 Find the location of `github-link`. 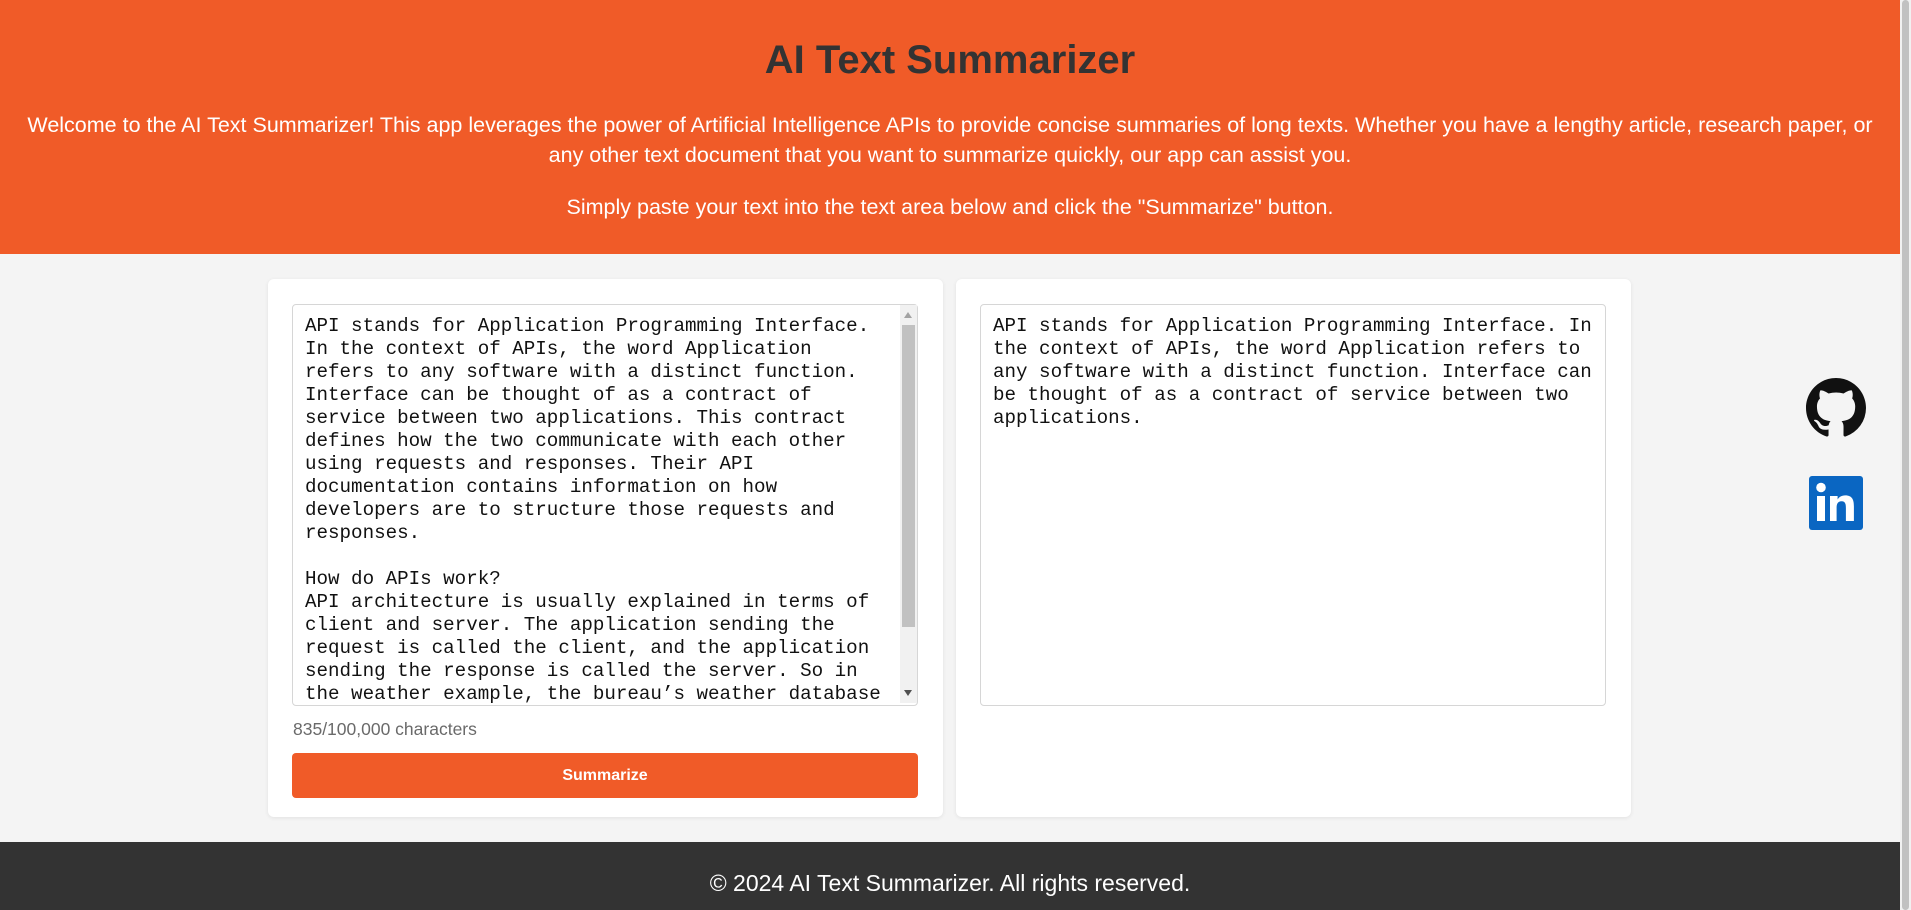

github-link is located at coordinates (1836, 408).